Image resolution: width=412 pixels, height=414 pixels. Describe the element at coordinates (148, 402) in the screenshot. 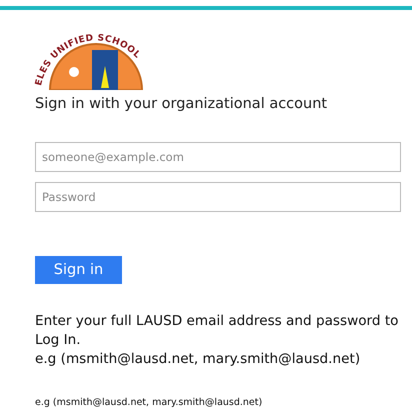

I see `example-text: e.g (msmith@lausd.net, mary.smith@lausd.net)` at that location.